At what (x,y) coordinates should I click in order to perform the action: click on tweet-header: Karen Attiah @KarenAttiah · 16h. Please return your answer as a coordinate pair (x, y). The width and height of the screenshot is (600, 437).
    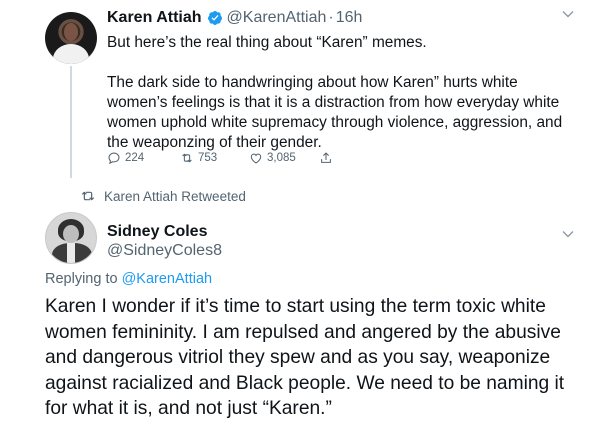
    Looking at the image, I should click on (234, 18).